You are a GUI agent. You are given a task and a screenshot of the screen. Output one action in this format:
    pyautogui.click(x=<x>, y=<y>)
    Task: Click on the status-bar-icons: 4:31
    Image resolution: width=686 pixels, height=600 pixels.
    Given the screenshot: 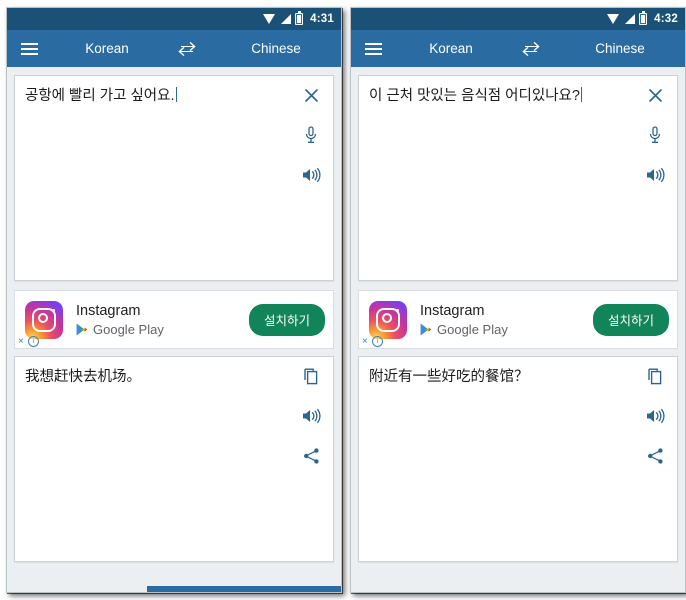 What is the action you would take?
    pyautogui.click(x=298, y=18)
    